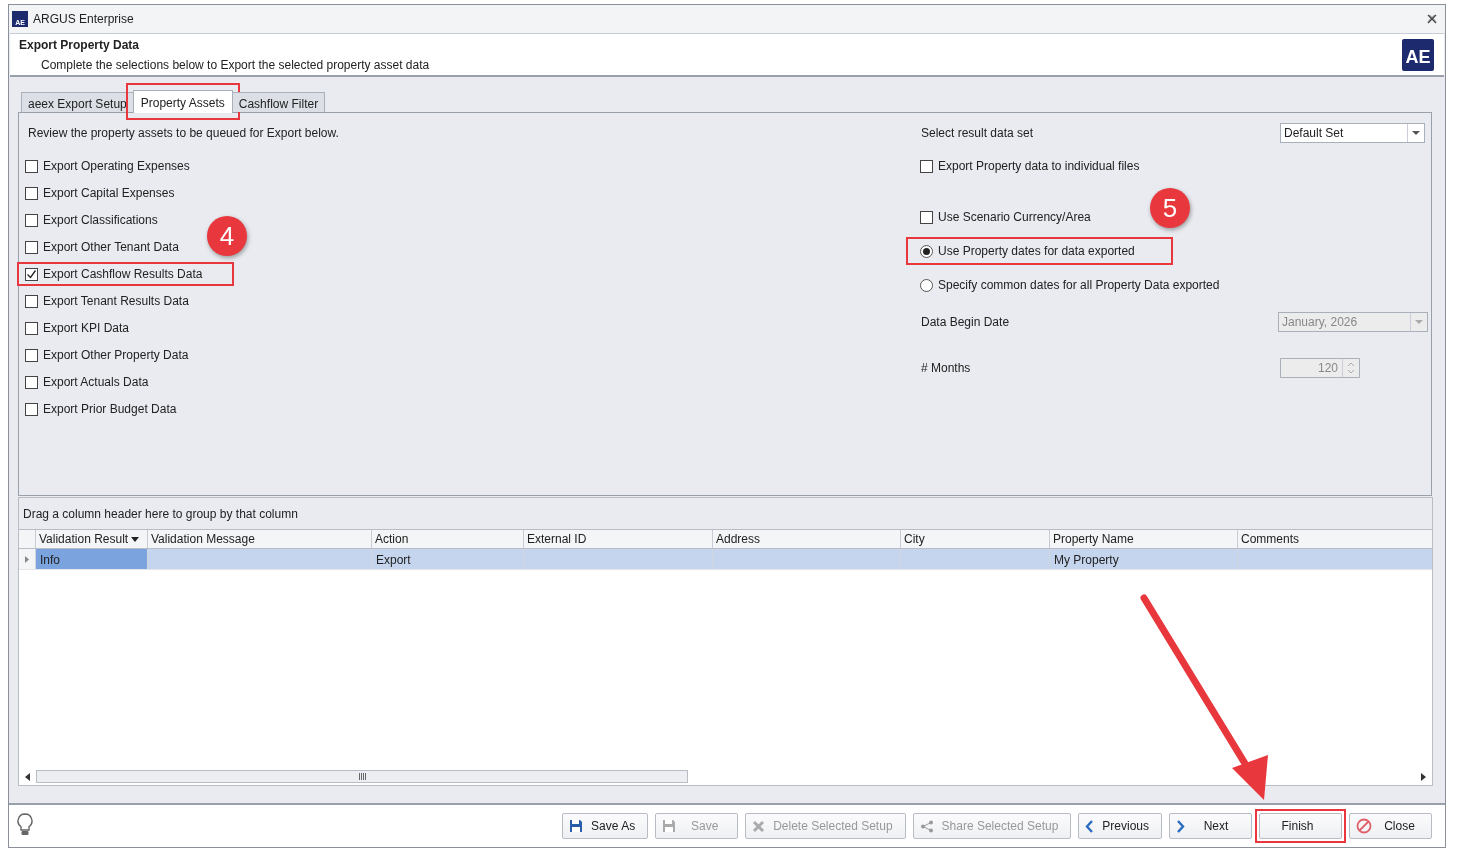  Describe the element at coordinates (96, 382) in the screenshot. I see `checkbox-label: Export Actuals Data` at that location.